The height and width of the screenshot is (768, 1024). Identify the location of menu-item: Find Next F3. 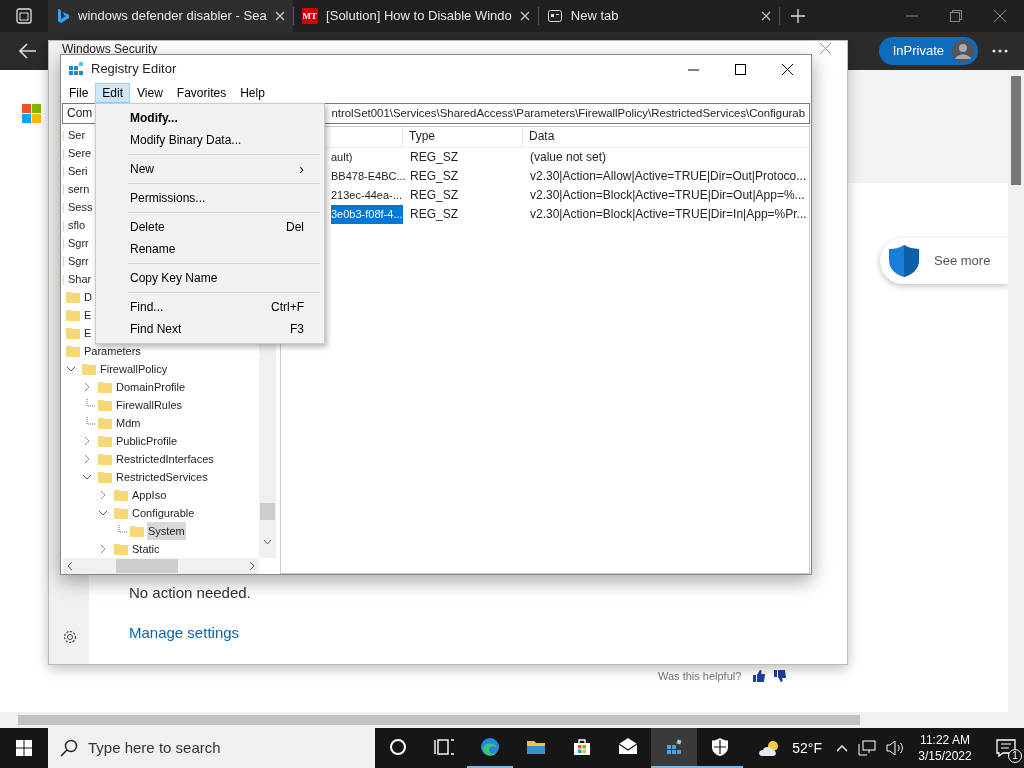
(210, 329).